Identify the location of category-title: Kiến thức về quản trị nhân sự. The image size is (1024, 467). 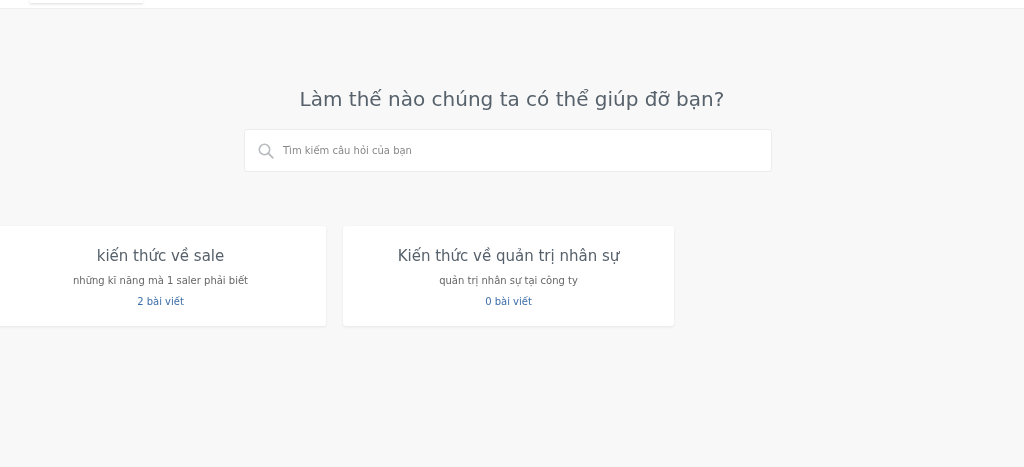
(508, 256).